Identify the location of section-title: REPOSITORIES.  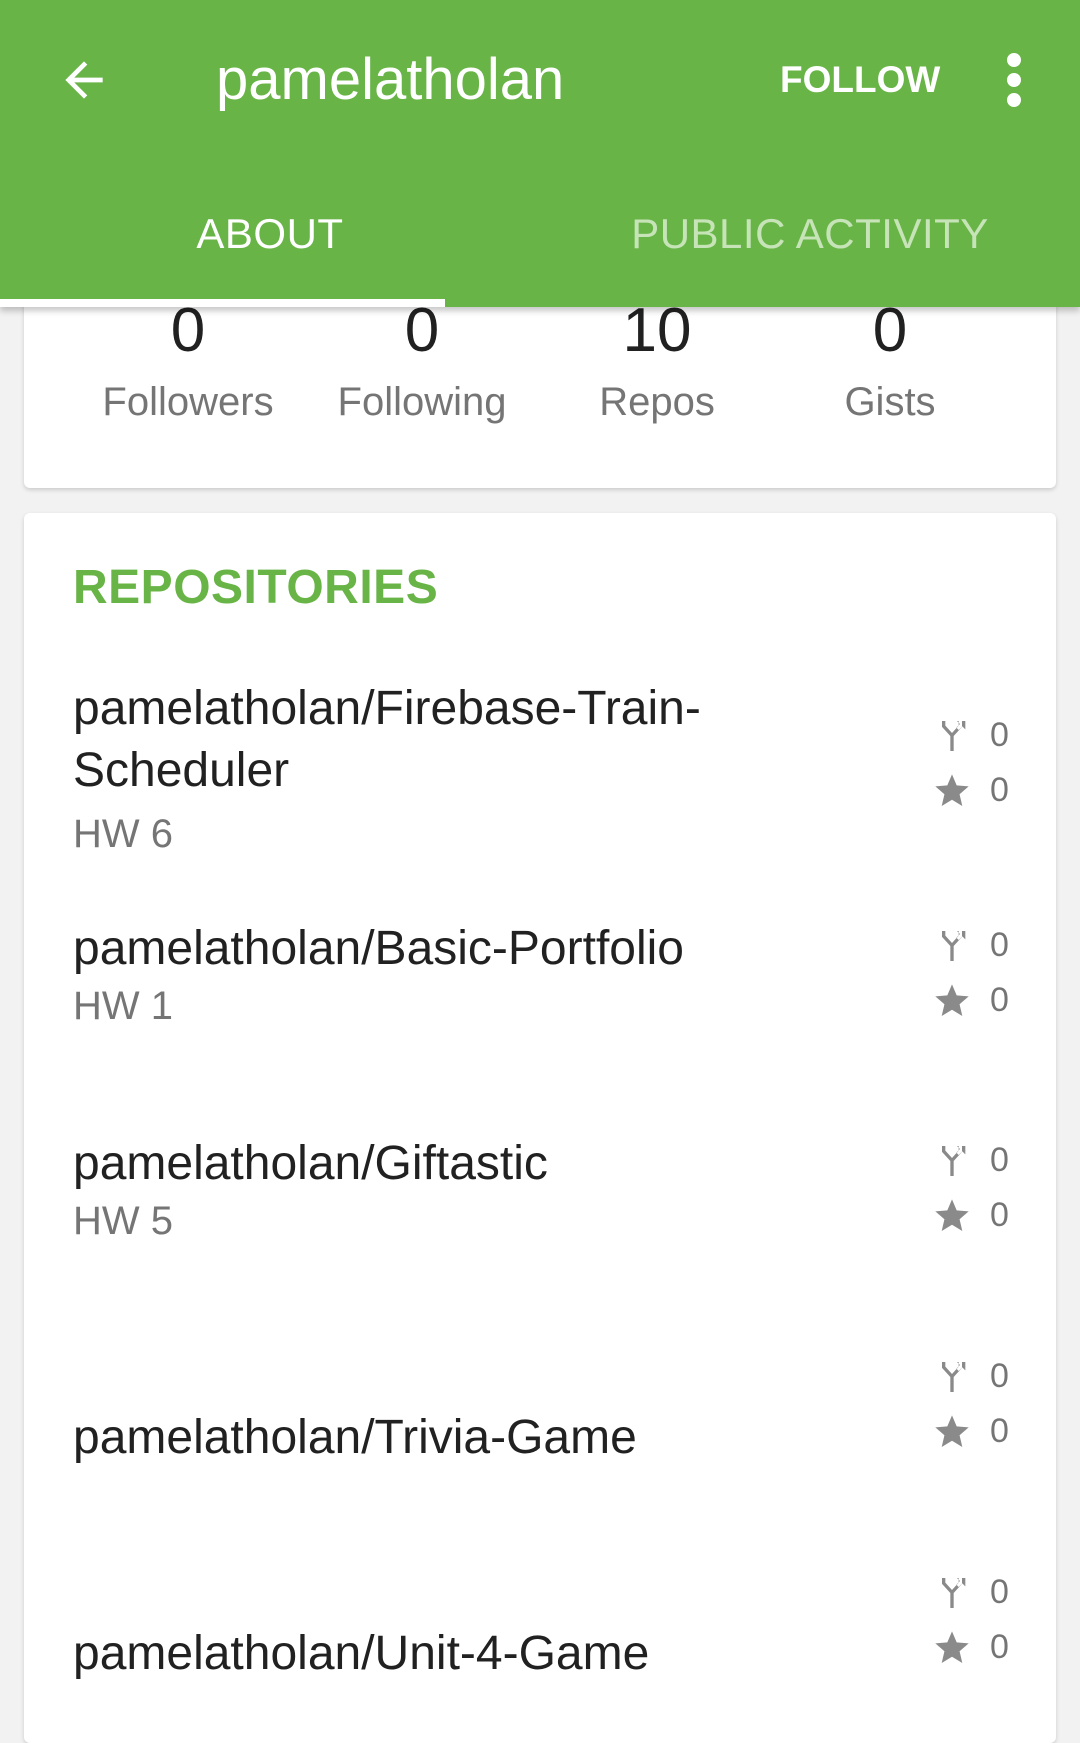
(256, 587).